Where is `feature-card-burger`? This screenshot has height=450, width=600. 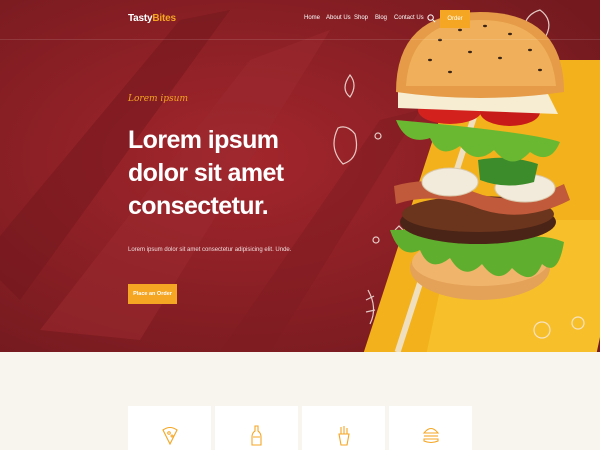
feature-card-burger is located at coordinates (430, 428).